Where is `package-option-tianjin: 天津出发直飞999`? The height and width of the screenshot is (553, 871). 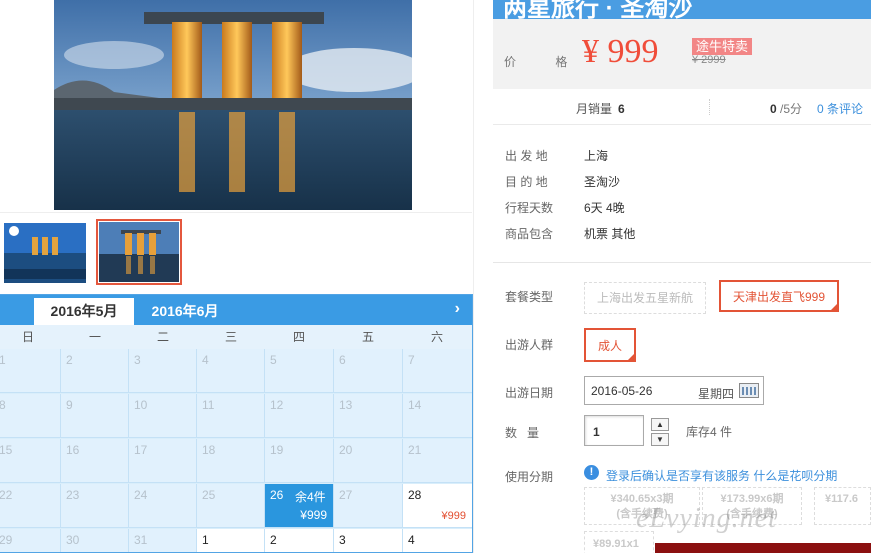 package-option-tianjin: 天津出发直飞999 is located at coordinates (779, 296).